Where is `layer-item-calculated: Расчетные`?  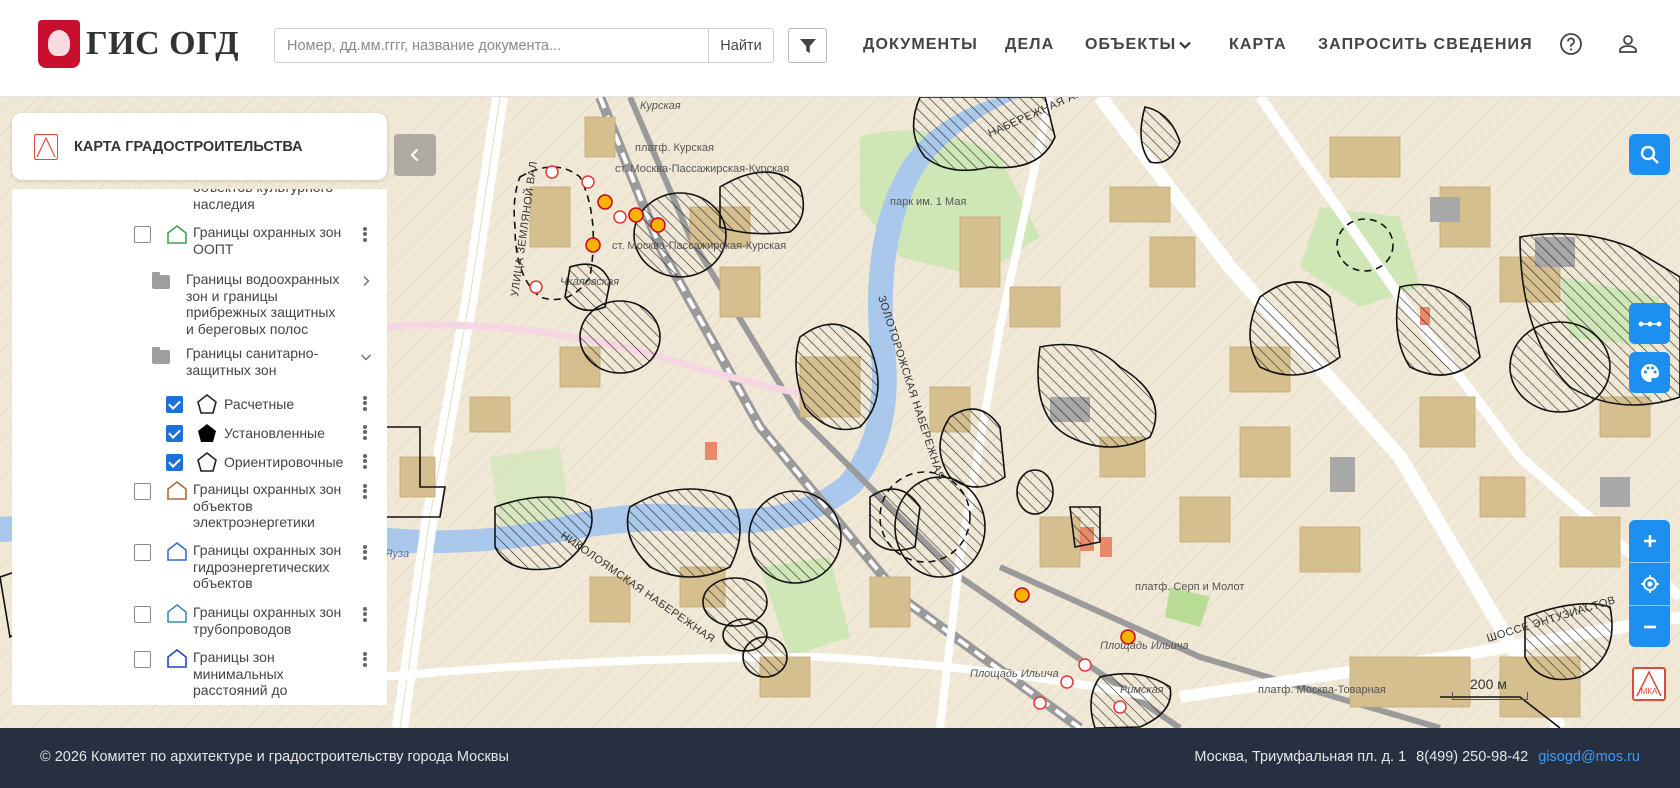 layer-item-calculated: Расчетные is located at coordinates (259, 404).